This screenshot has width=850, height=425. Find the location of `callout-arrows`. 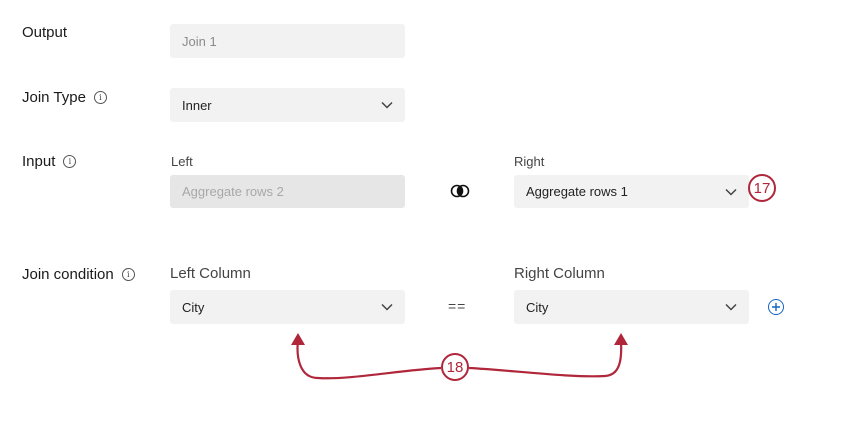

callout-arrows is located at coordinates (459, 356).